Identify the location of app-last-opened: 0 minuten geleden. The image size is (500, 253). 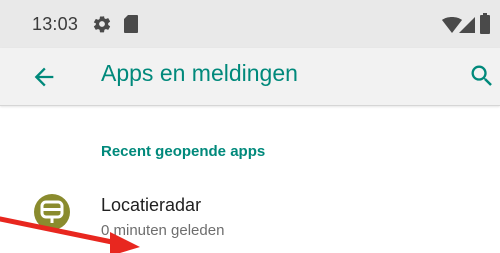
(163, 230).